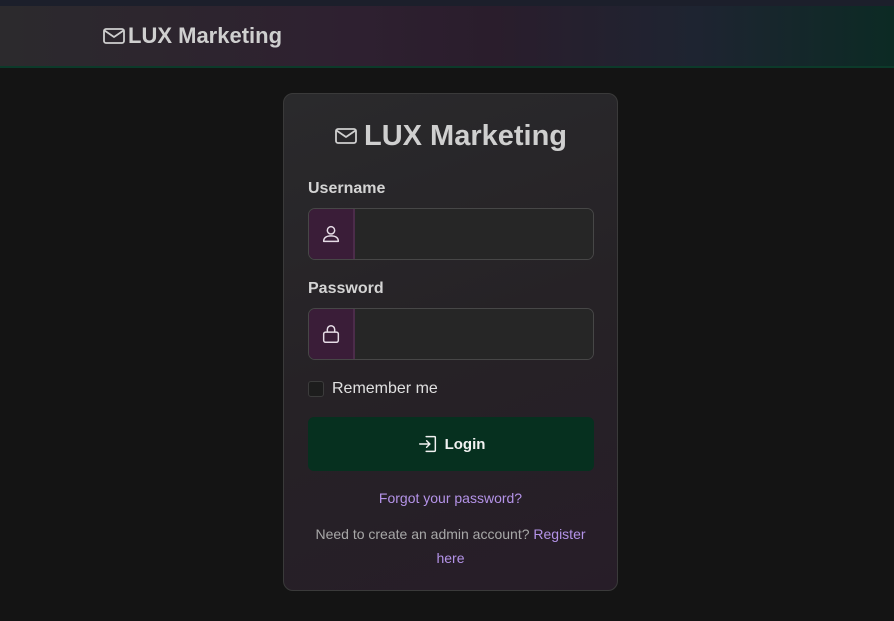  I want to click on remember-me: Remember me, so click(373, 389).